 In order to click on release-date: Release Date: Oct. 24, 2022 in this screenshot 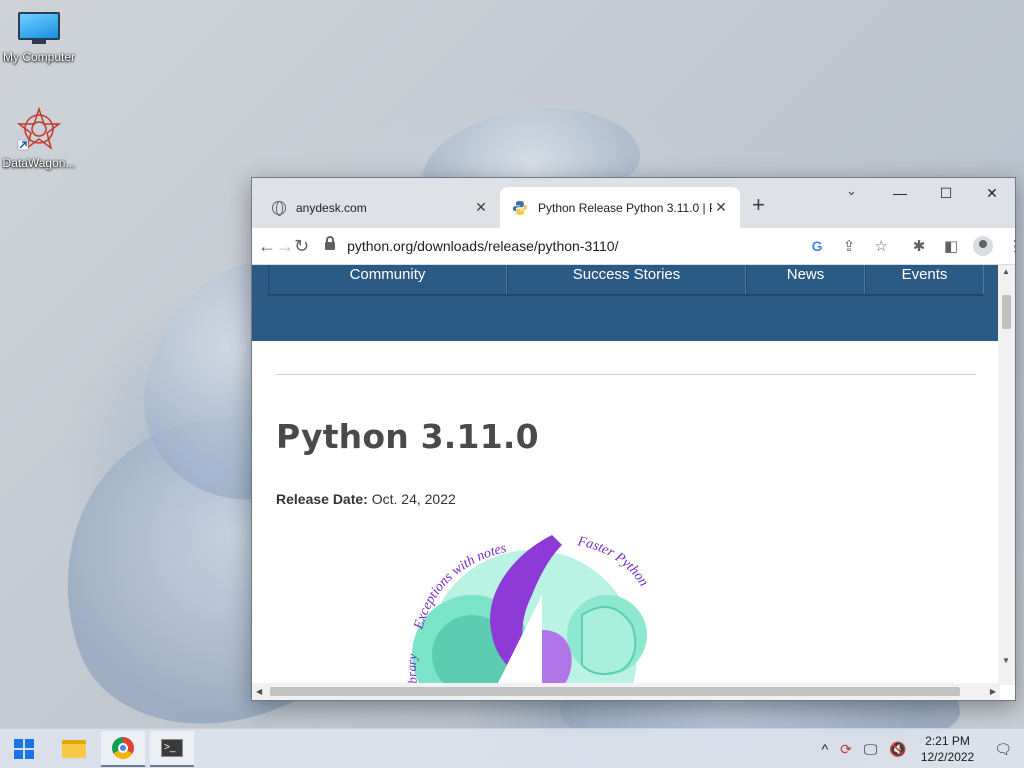, I will do `click(366, 499)`.